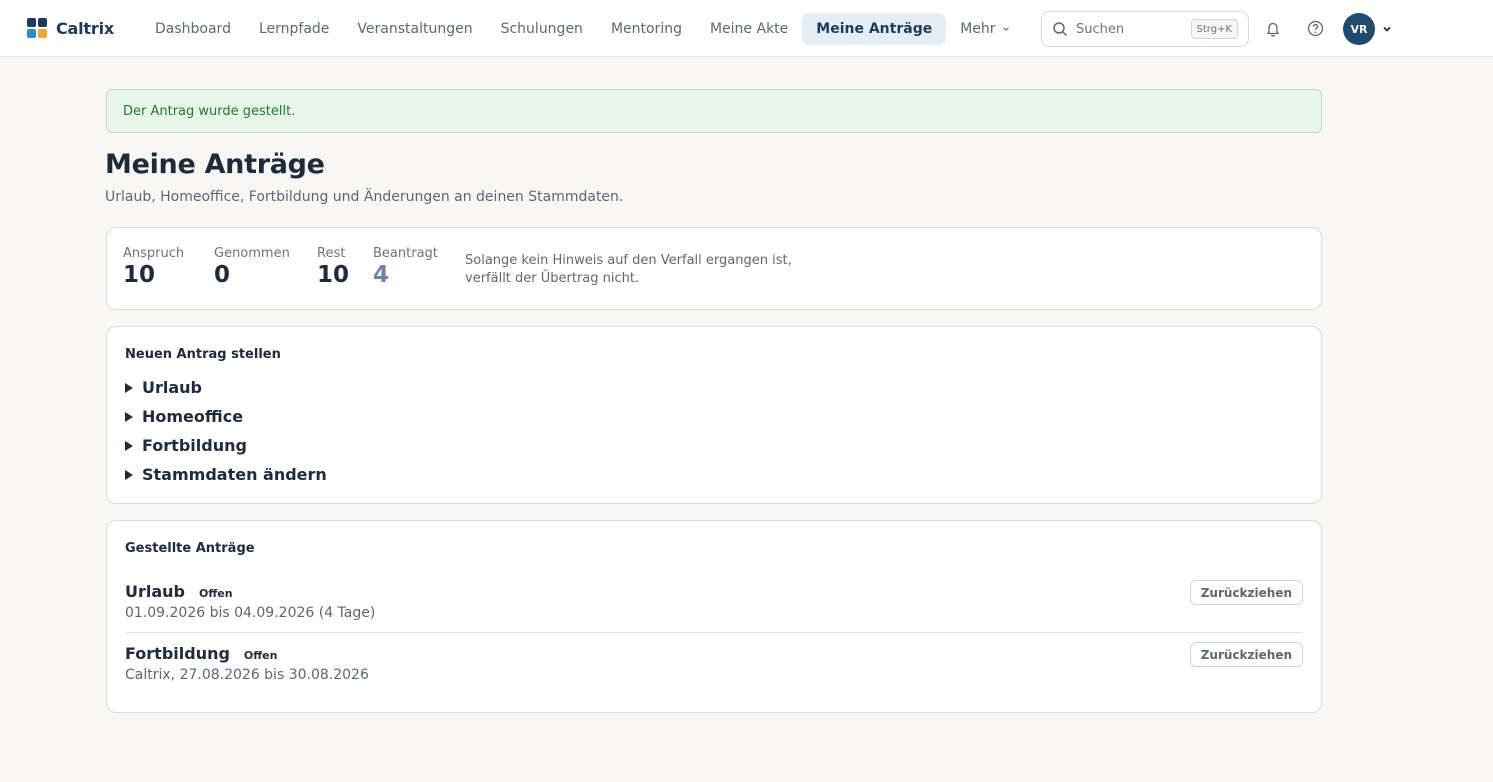  I want to click on stat-beantragt: Beantragt 4, so click(405, 267).